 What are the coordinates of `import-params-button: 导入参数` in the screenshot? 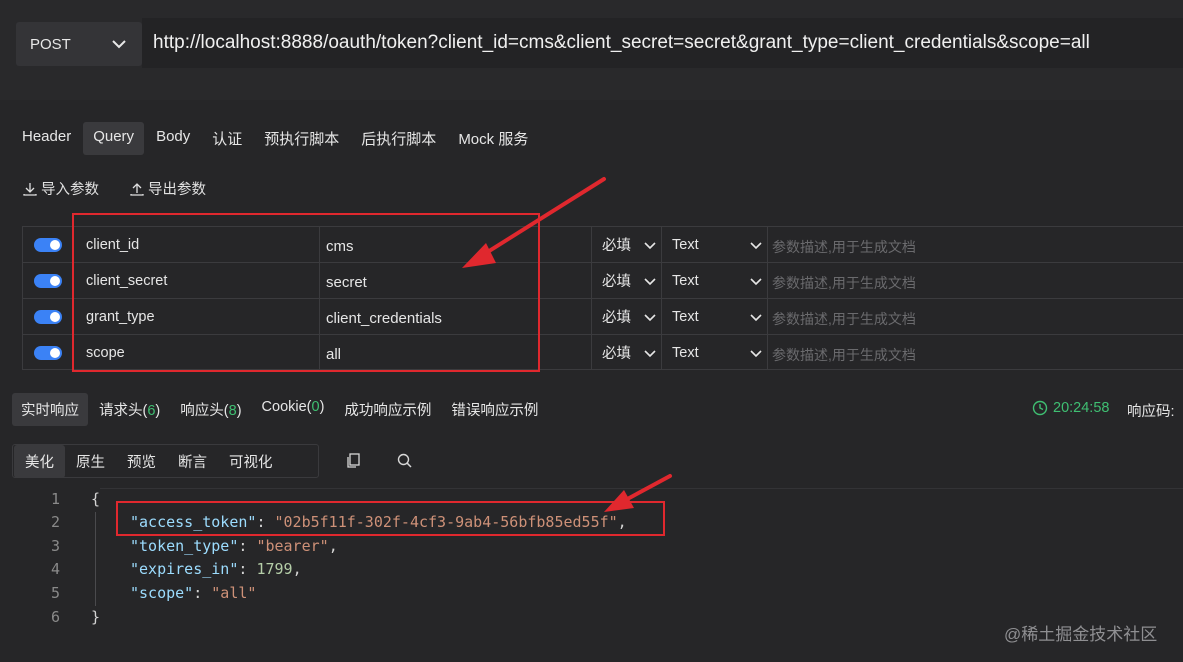 It's located at (60, 188).